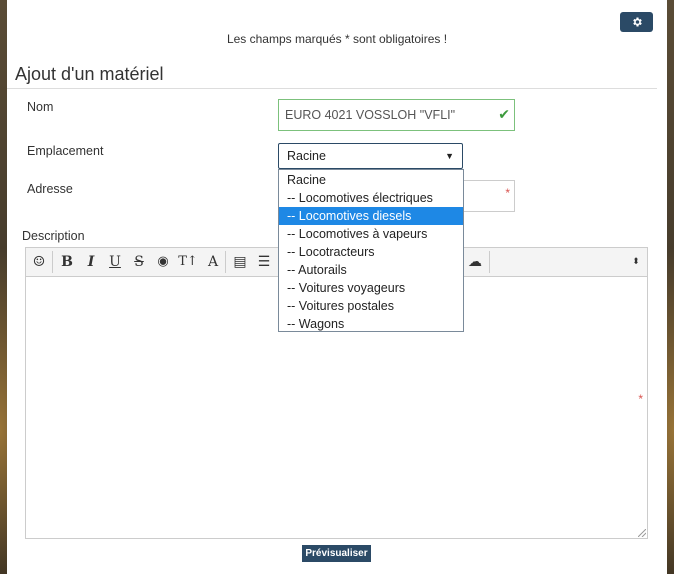  I want to click on option-voitures-postales: -- Voitures postales, so click(371, 306).